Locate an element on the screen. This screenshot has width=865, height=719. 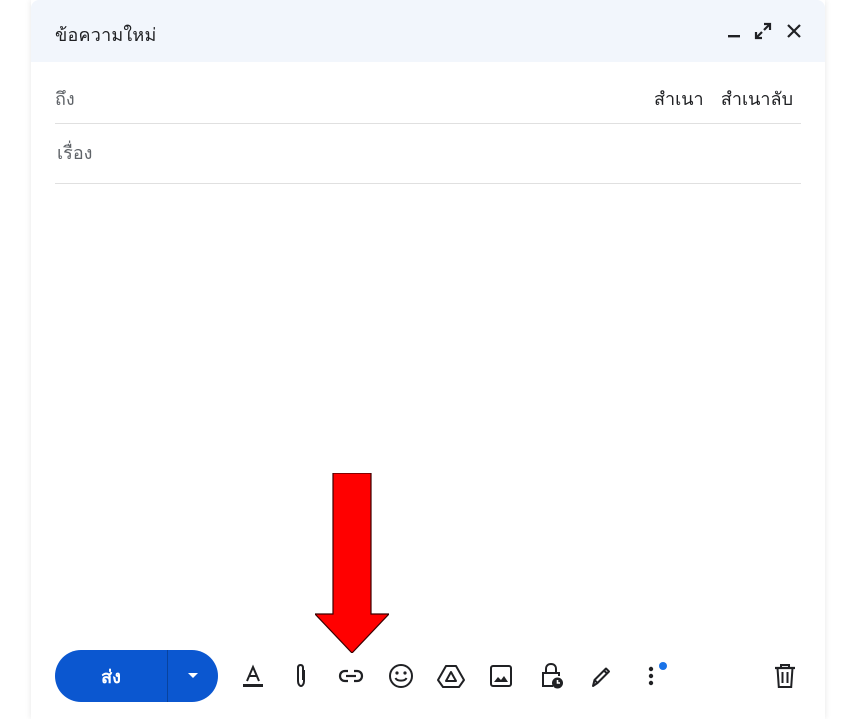
insert-signature-button is located at coordinates (601, 676).